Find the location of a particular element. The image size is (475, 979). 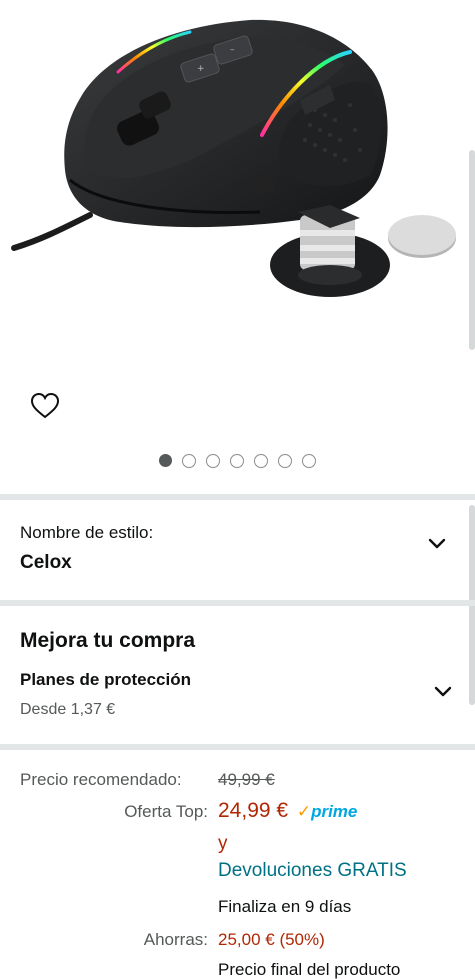

style-value: Celox is located at coordinates (46, 562).